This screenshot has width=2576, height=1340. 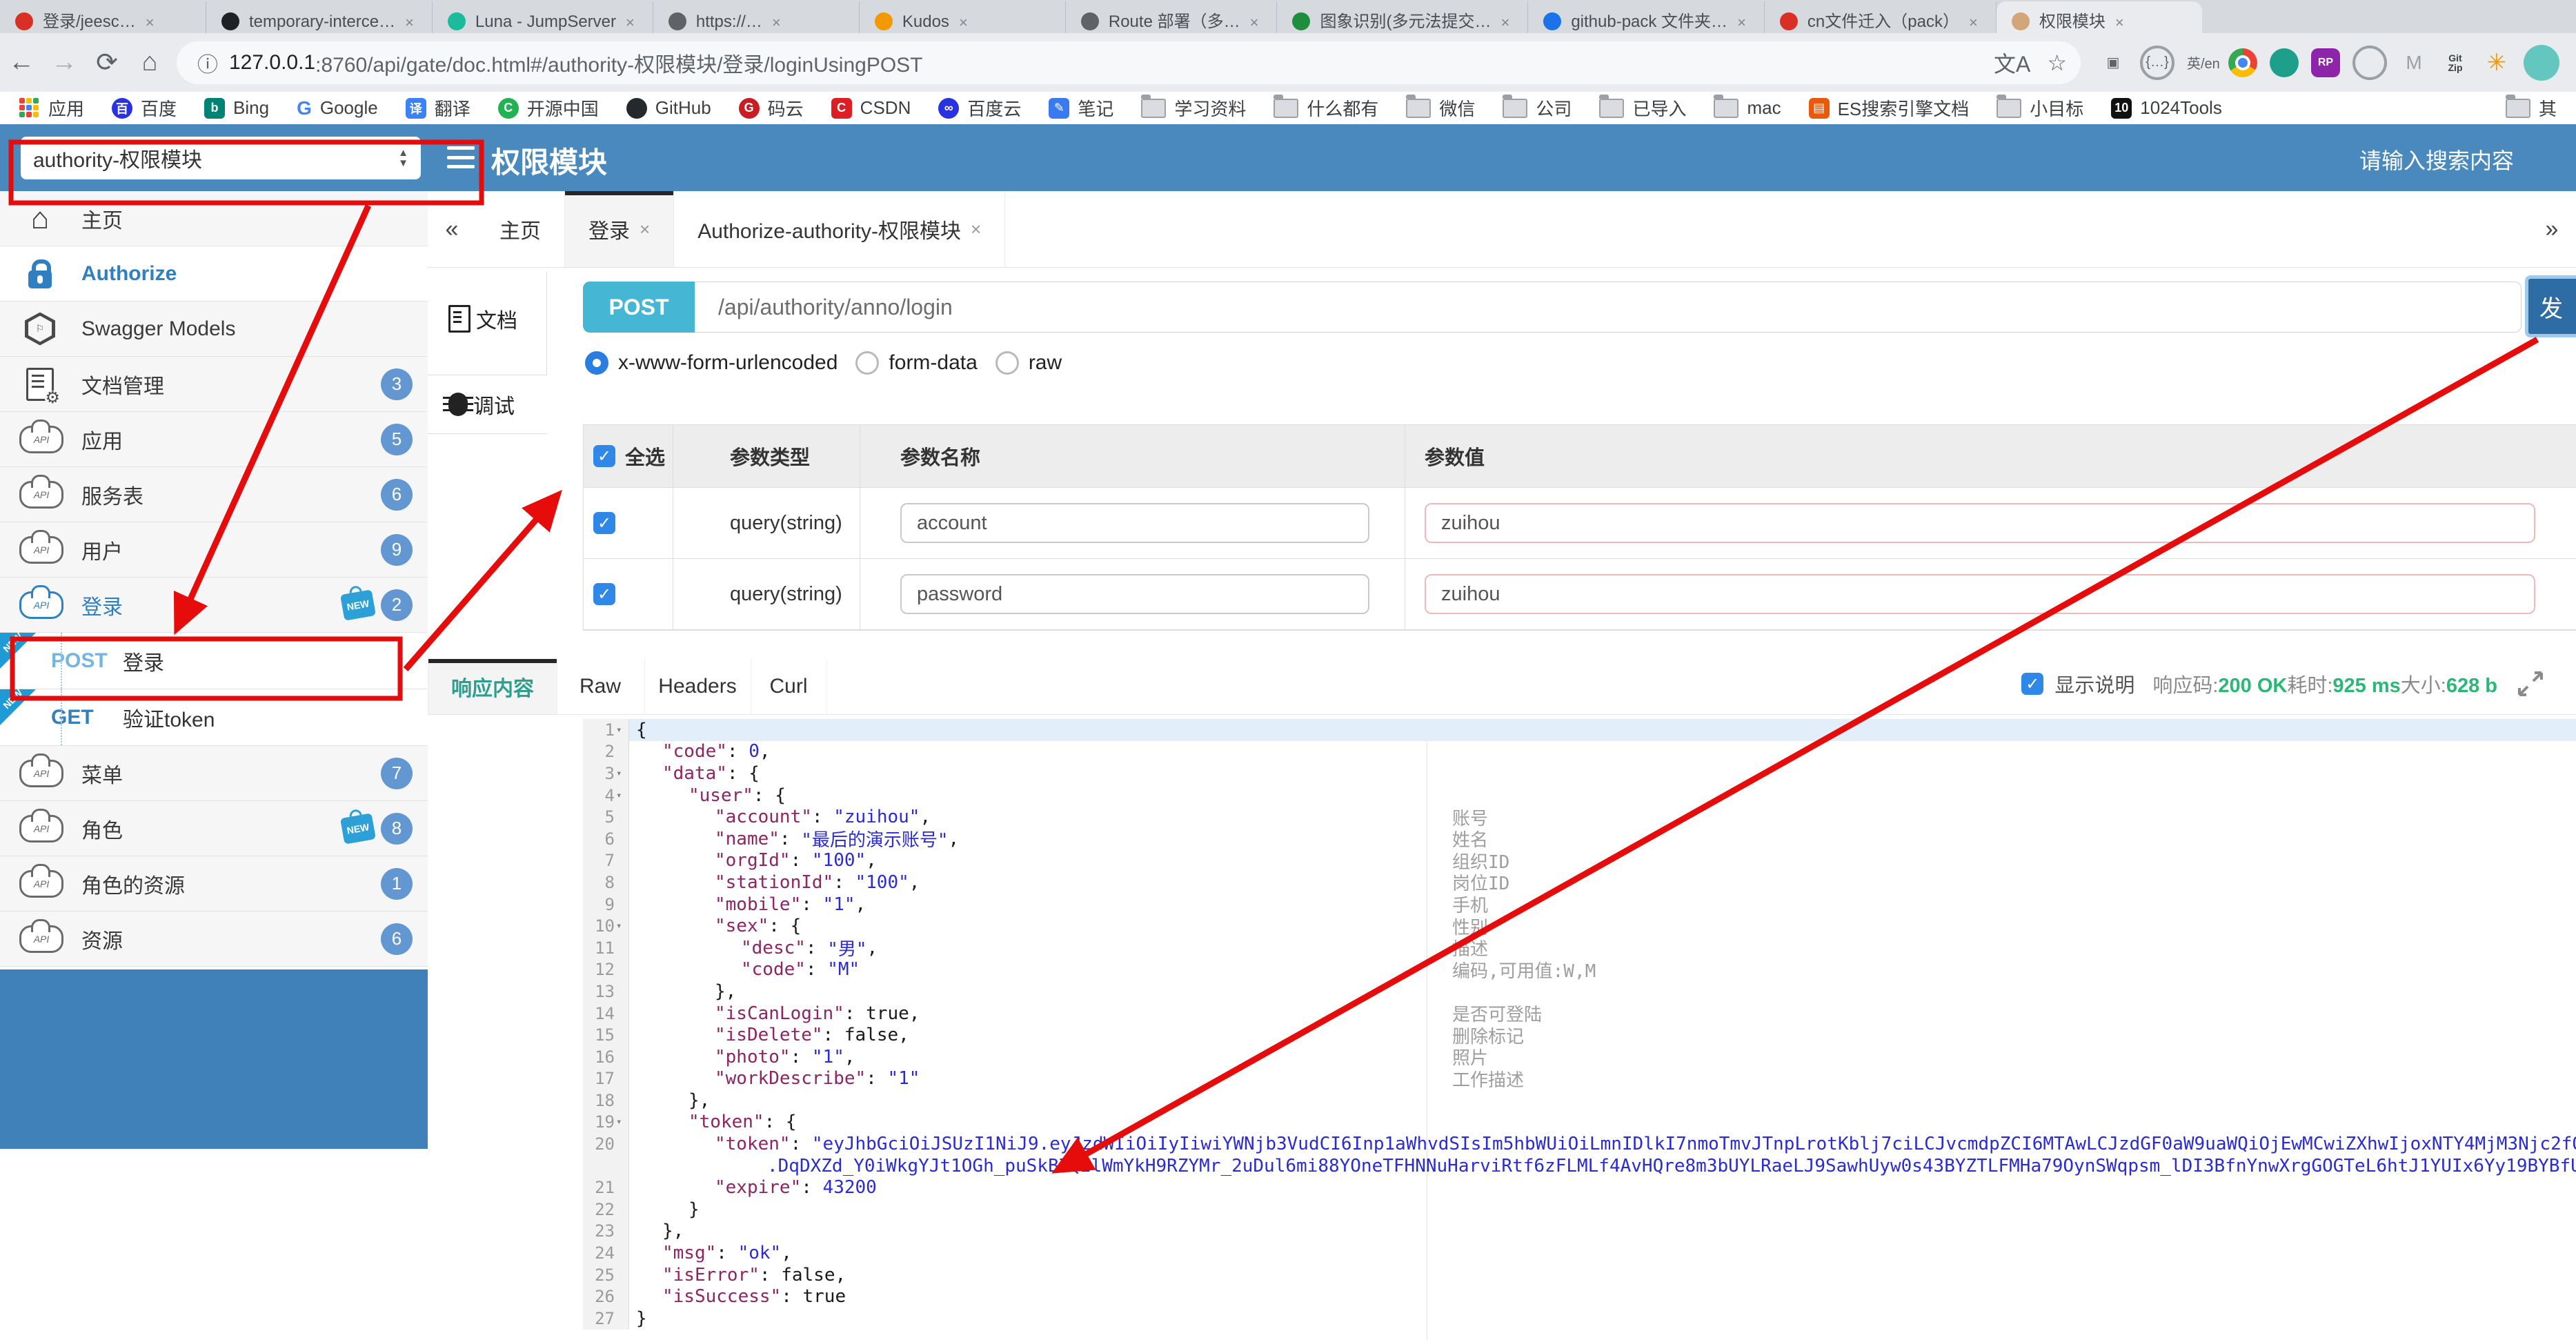 I want to click on bookmark-item: 应用, so click(x=51, y=108).